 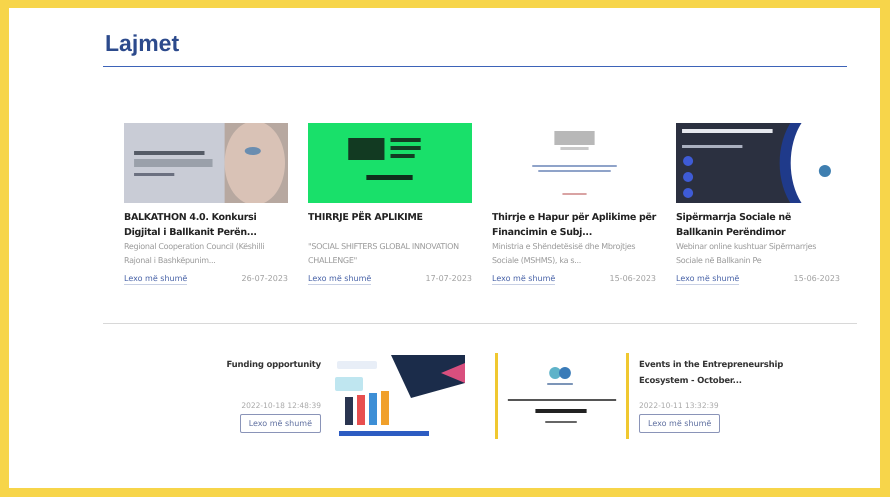 I want to click on news-date: 26-07-2023, so click(x=265, y=279).